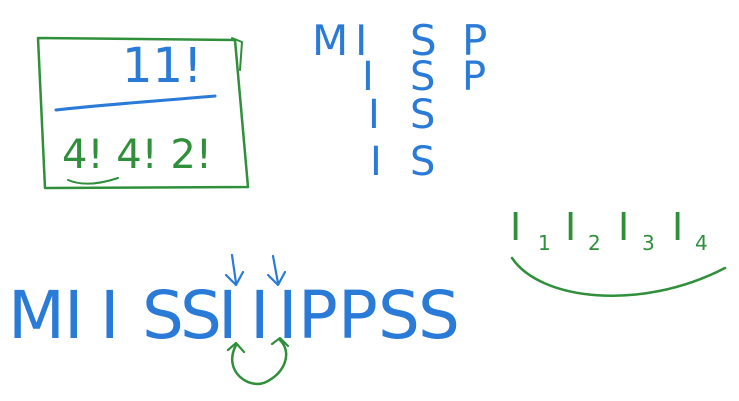 Image resolution: width=739 pixels, height=401 pixels. Describe the element at coordinates (422, 115) in the screenshot. I see `letter-table-row-3-col-2: S` at that location.